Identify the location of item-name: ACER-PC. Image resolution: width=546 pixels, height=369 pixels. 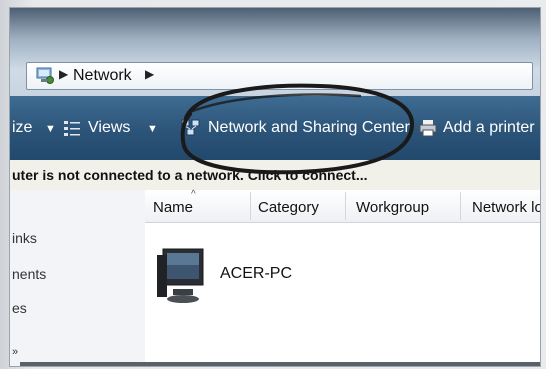
(256, 274).